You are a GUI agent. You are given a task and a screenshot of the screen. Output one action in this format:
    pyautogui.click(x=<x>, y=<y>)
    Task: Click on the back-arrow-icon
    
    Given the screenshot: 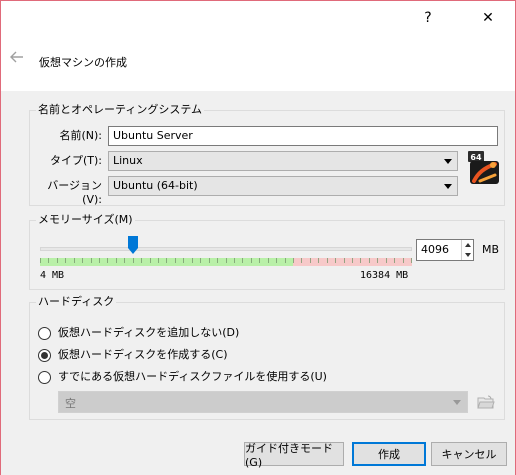 What is the action you would take?
    pyautogui.click(x=17, y=57)
    